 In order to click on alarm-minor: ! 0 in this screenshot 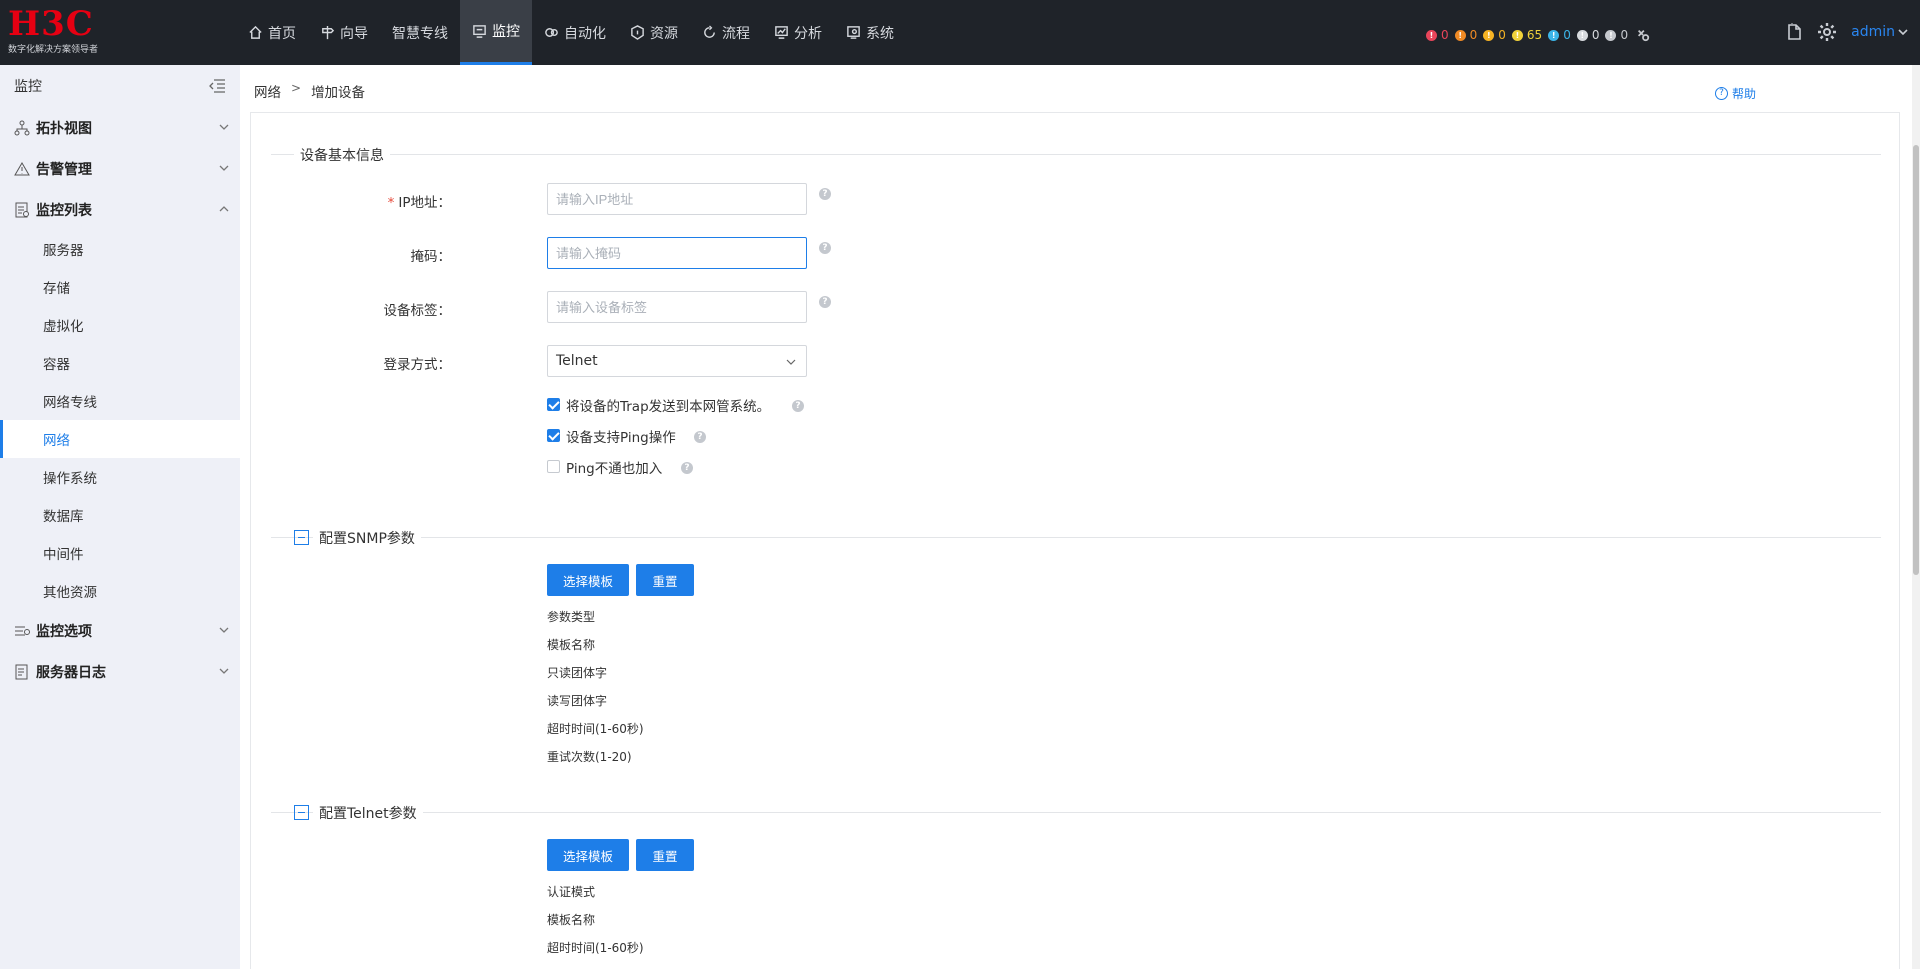, I will do `click(1494, 35)`.